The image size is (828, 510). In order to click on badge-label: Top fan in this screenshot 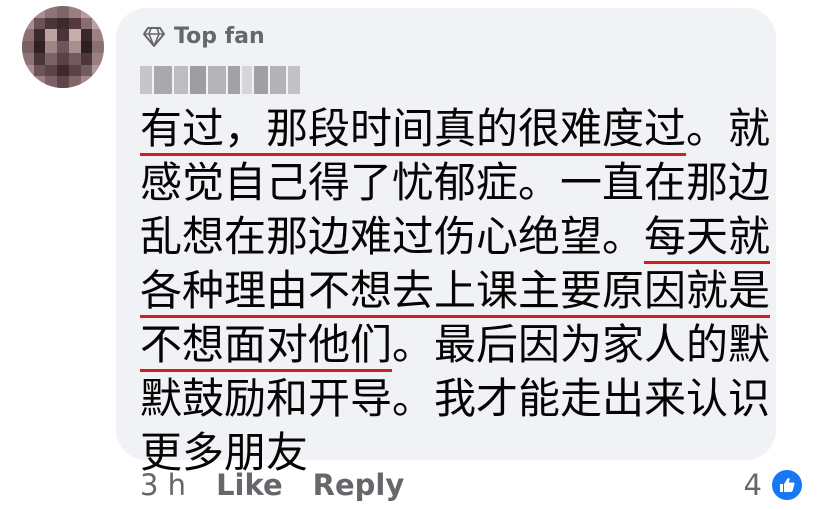, I will do `click(219, 36)`.